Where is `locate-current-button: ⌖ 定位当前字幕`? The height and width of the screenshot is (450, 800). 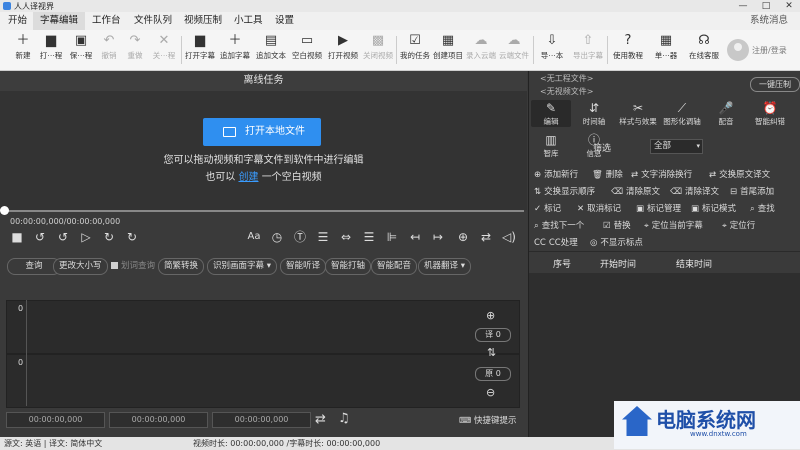 locate-current-button: ⌖ 定位当前字幕 is located at coordinates (673, 225).